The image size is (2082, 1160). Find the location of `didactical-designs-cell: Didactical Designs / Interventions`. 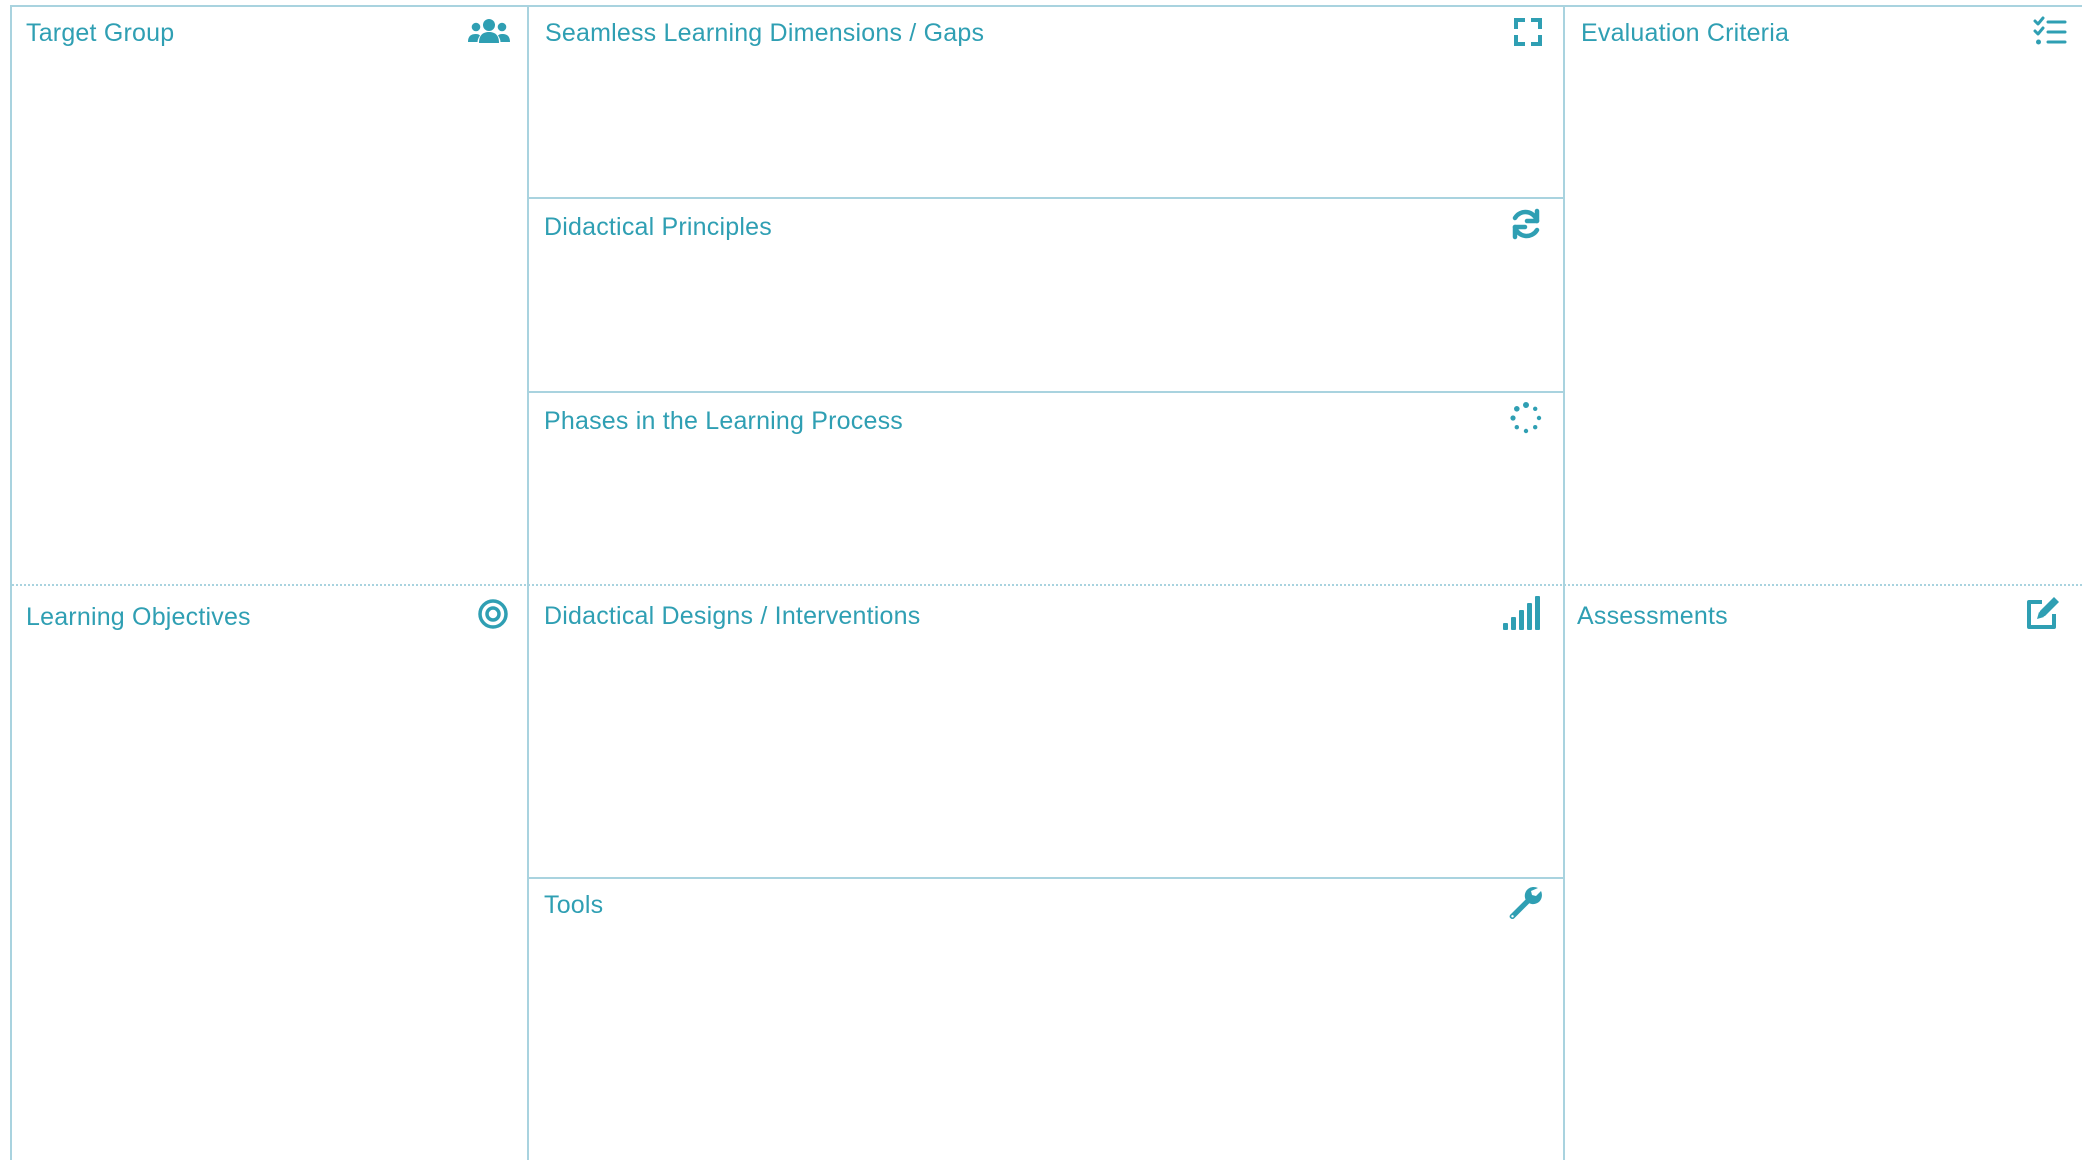

didactical-designs-cell: Didactical Designs / Interventions is located at coordinates (1046, 731).